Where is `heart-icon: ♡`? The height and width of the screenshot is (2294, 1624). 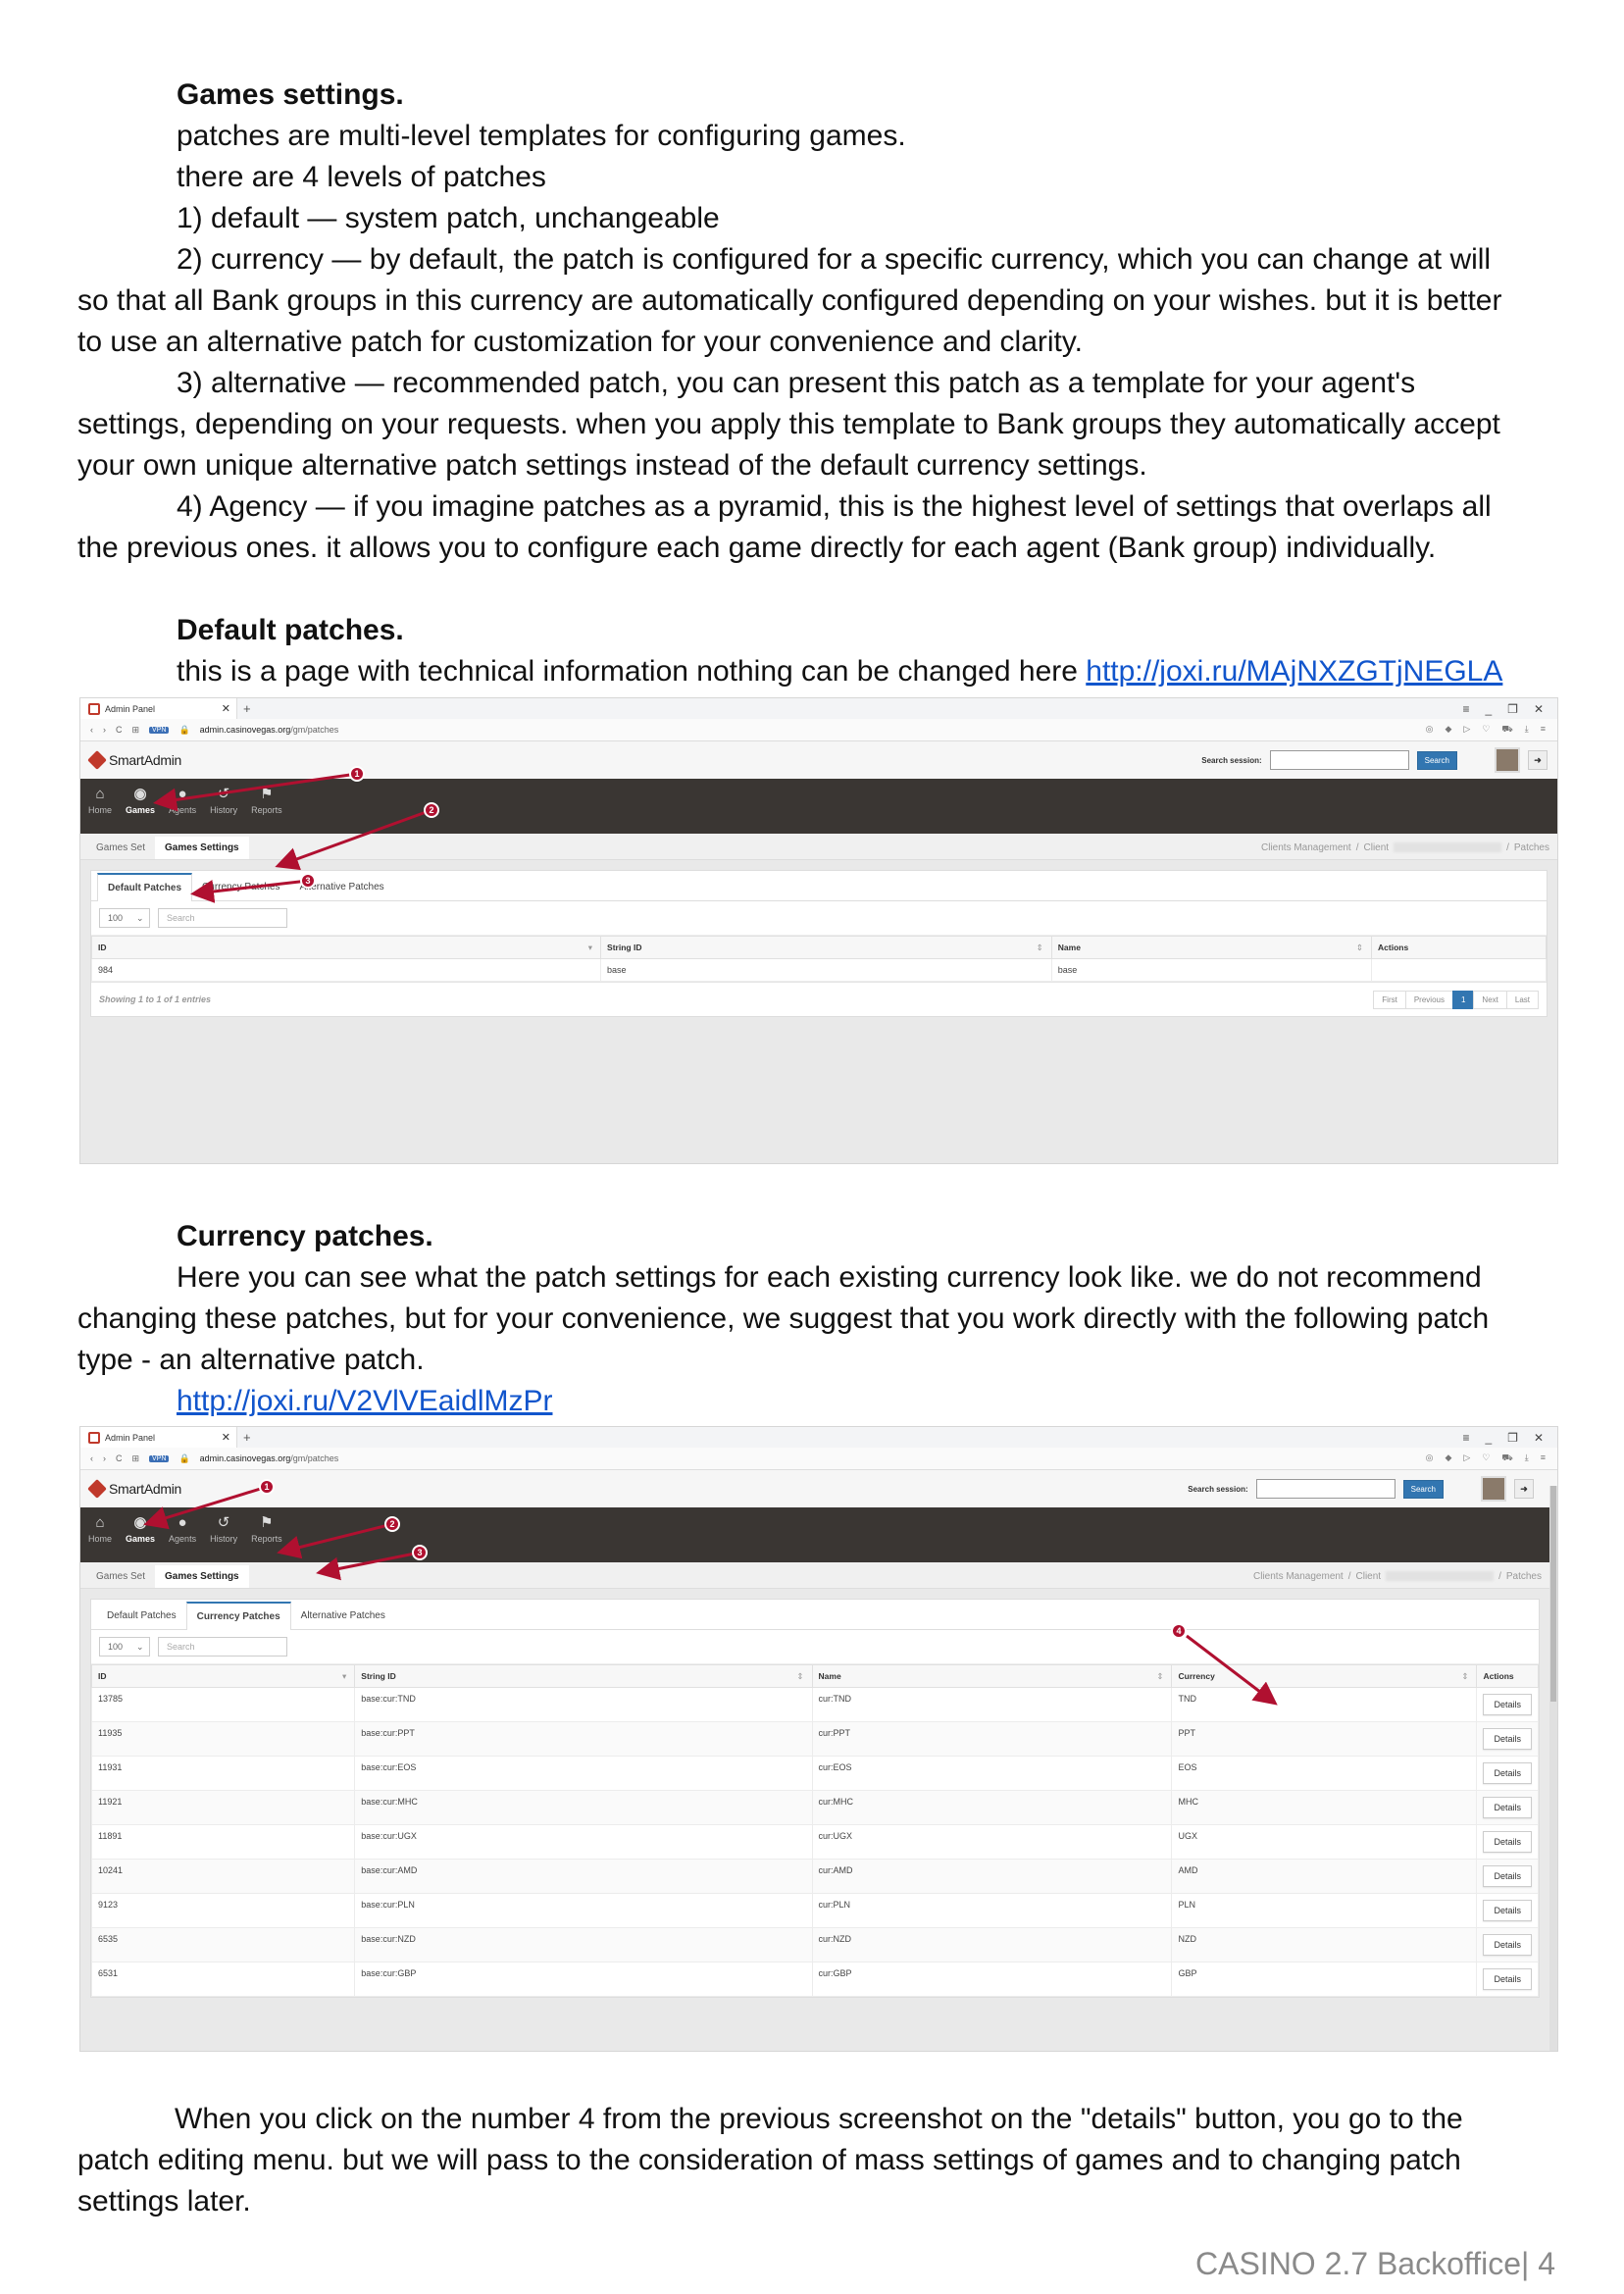
heart-icon: ♡ is located at coordinates (1486, 1458).